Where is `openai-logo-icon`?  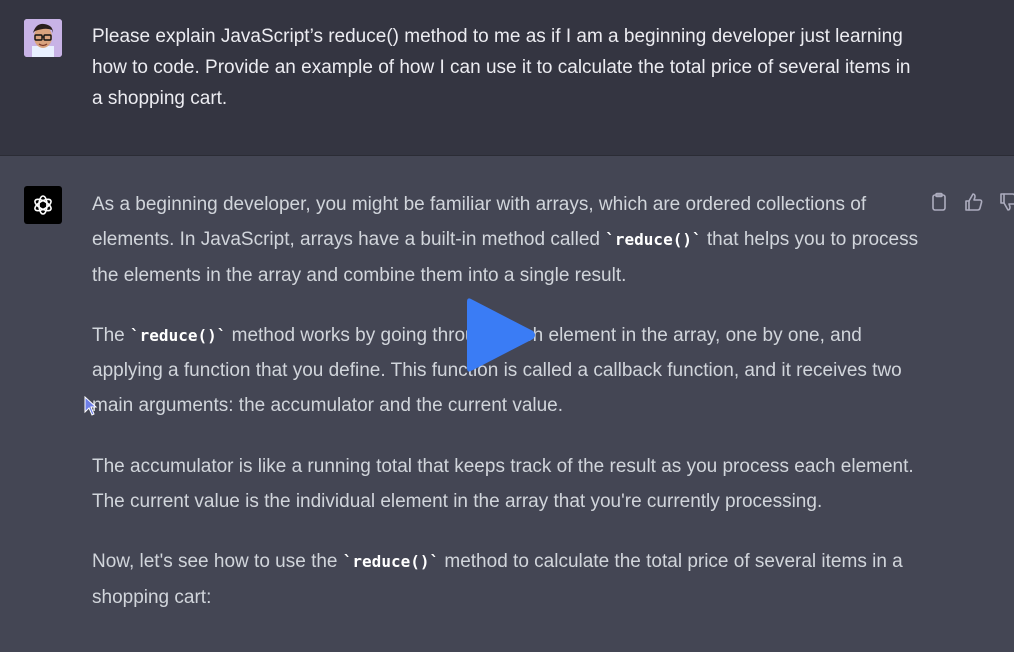 openai-logo-icon is located at coordinates (43, 205).